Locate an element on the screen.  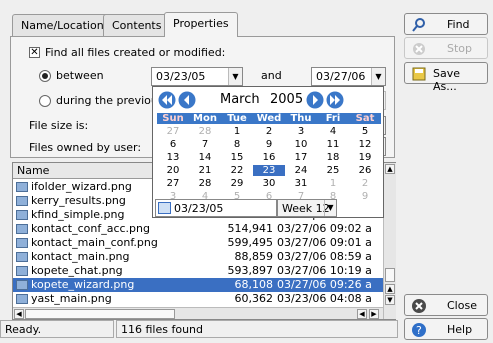
calendar-day: 21 is located at coordinates (205, 170).